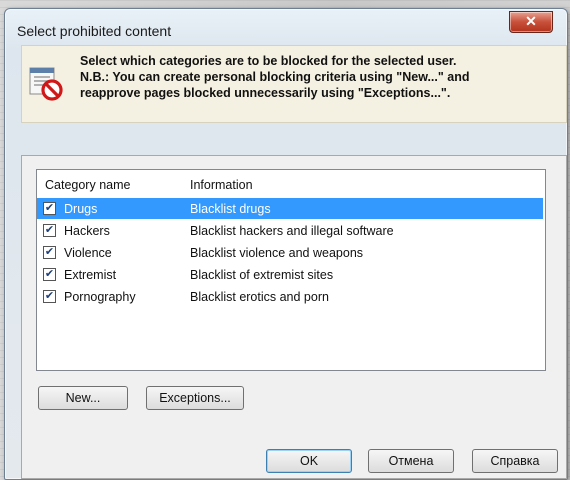  Describe the element at coordinates (49, 296) in the screenshot. I see `checkbox-pornography: ✔` at that location.